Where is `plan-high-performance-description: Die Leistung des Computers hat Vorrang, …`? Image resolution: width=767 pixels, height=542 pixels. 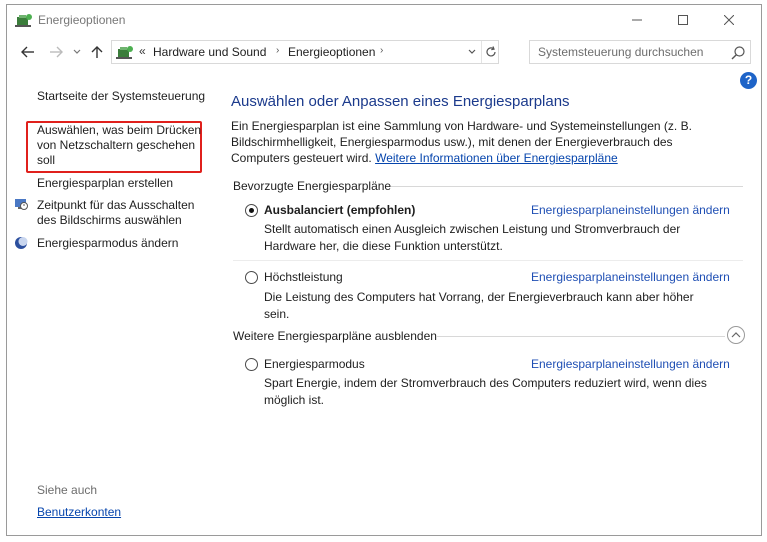
plan-high-performance-description: Die Leistung des Computers hat Vorrang, … is located at coordinates (479, 305).